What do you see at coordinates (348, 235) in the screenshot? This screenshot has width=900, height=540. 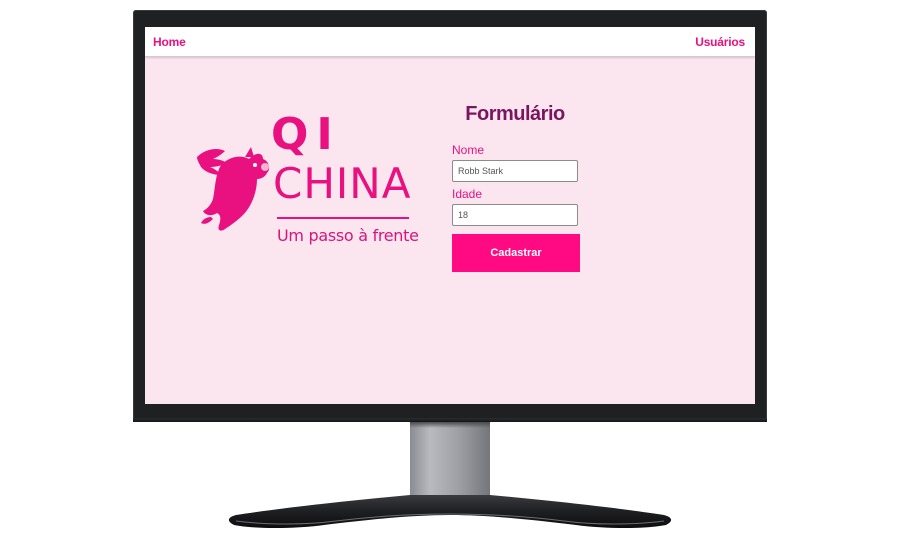 I see `logo-tagline: Um passo à frente` at bounding box center [348, 235].